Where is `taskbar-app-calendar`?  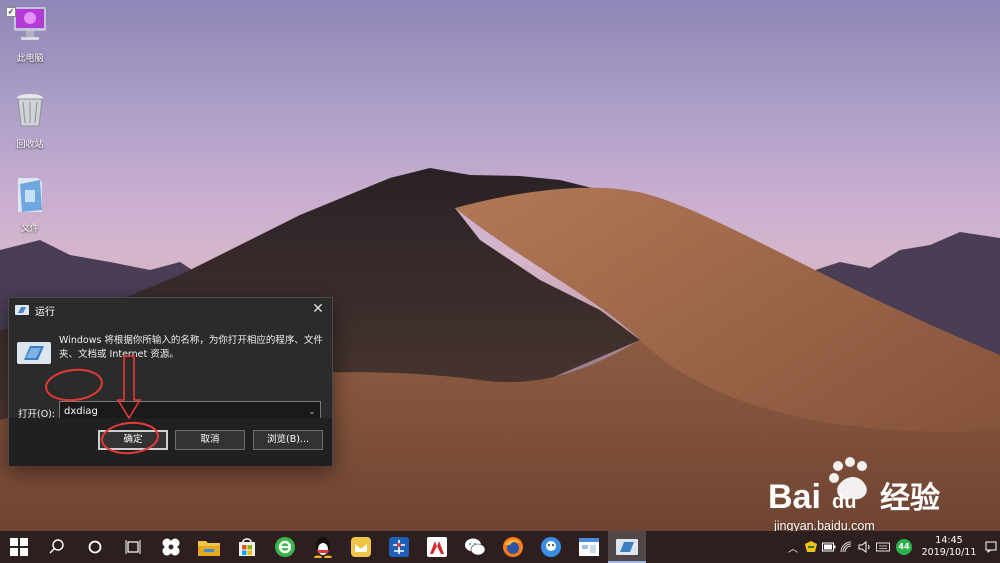 taskbar-app-calendar is located at coordinates (589, 547).